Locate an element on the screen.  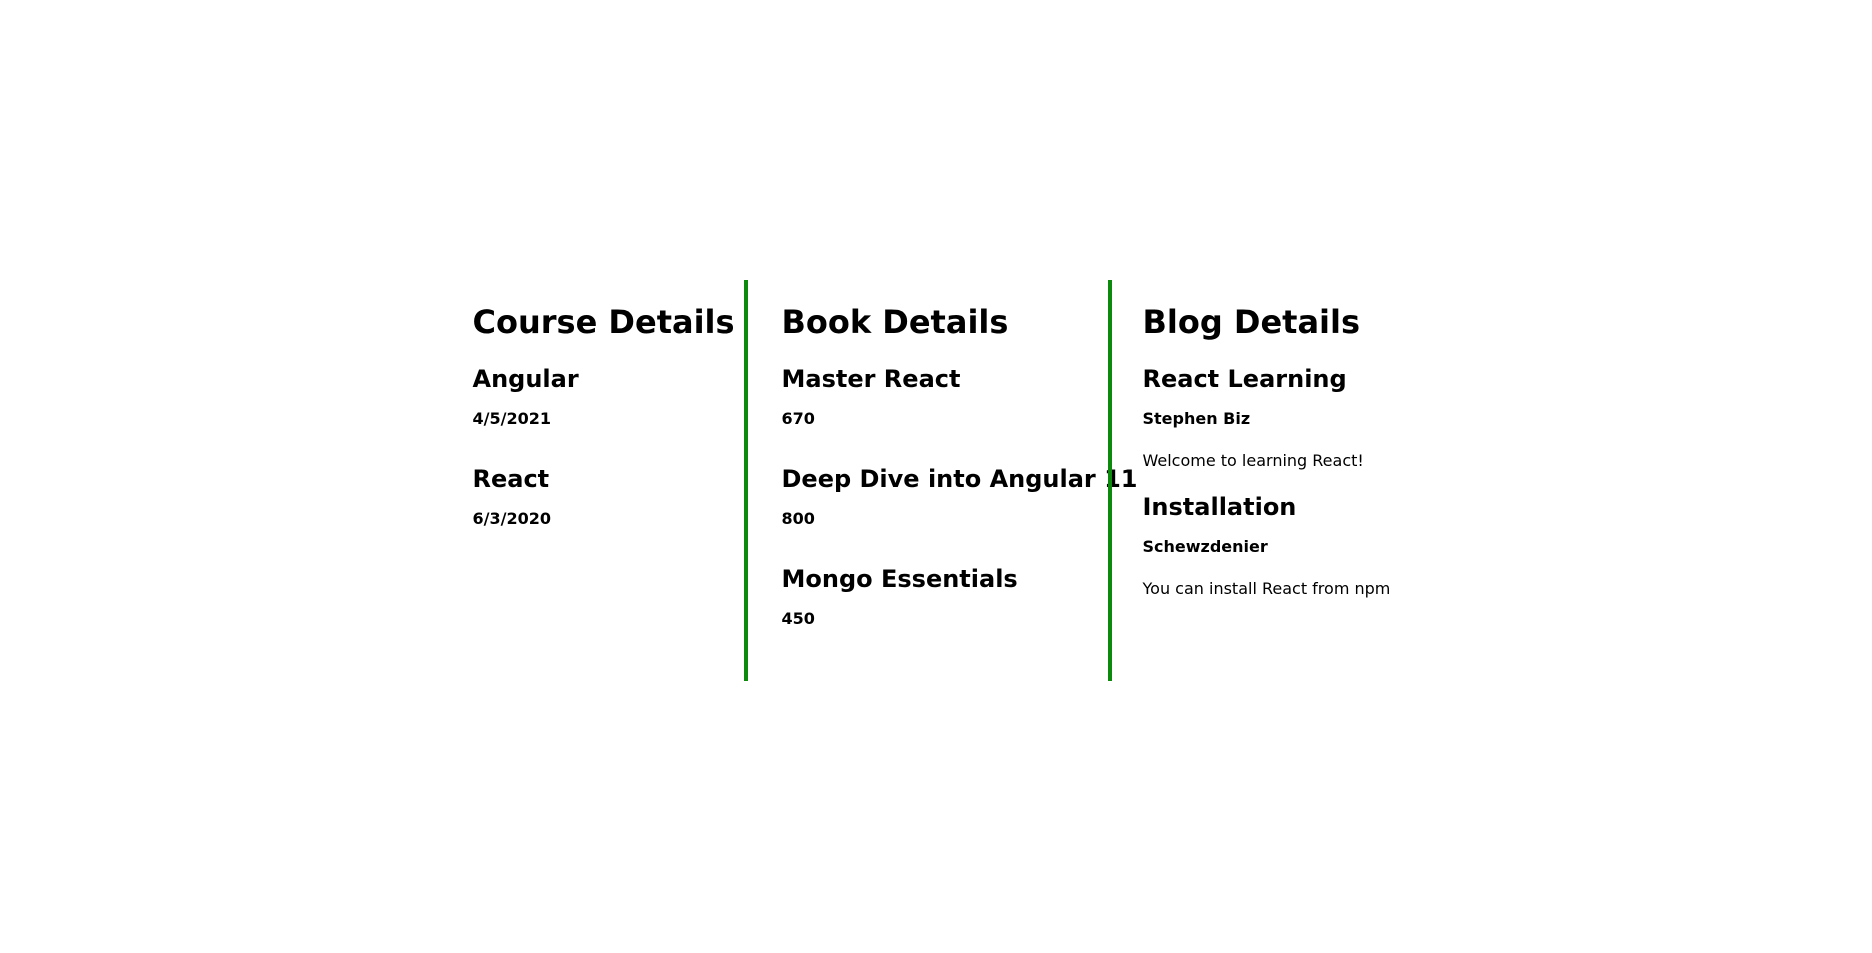
book-item: Master React 670 is located at coordinates (945, 396).